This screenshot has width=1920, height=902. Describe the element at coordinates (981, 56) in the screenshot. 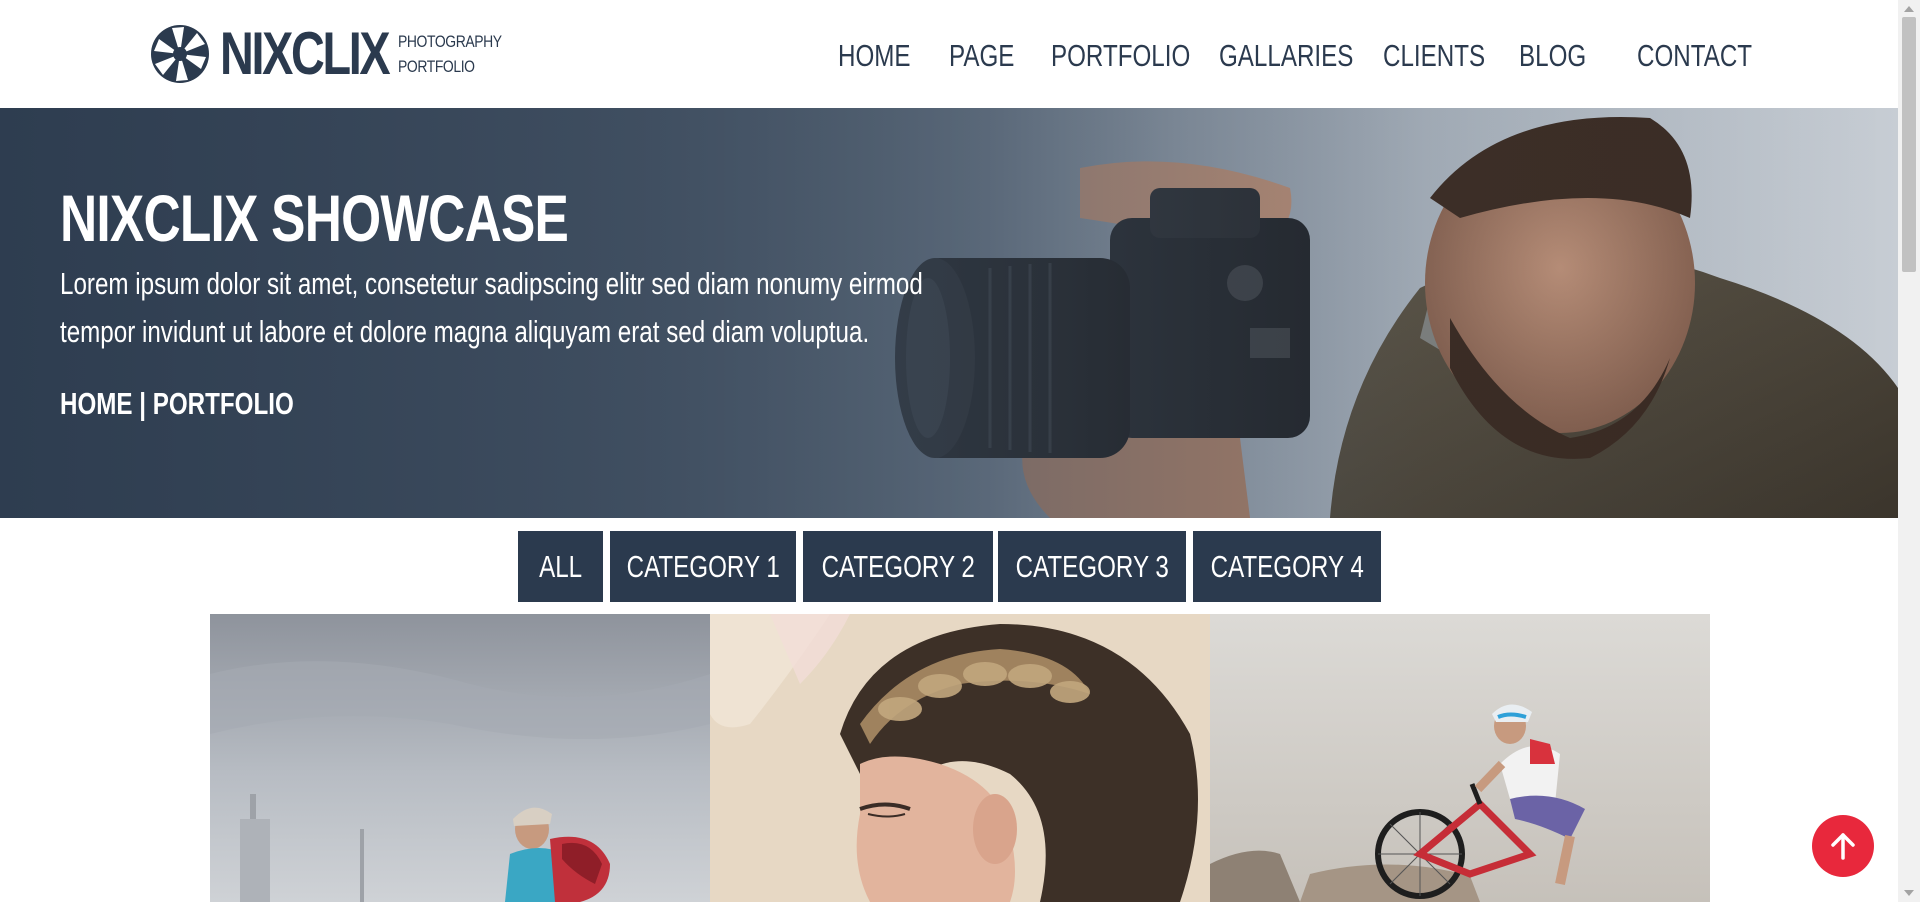

I see `nav-item-page: PAGE` at that location.